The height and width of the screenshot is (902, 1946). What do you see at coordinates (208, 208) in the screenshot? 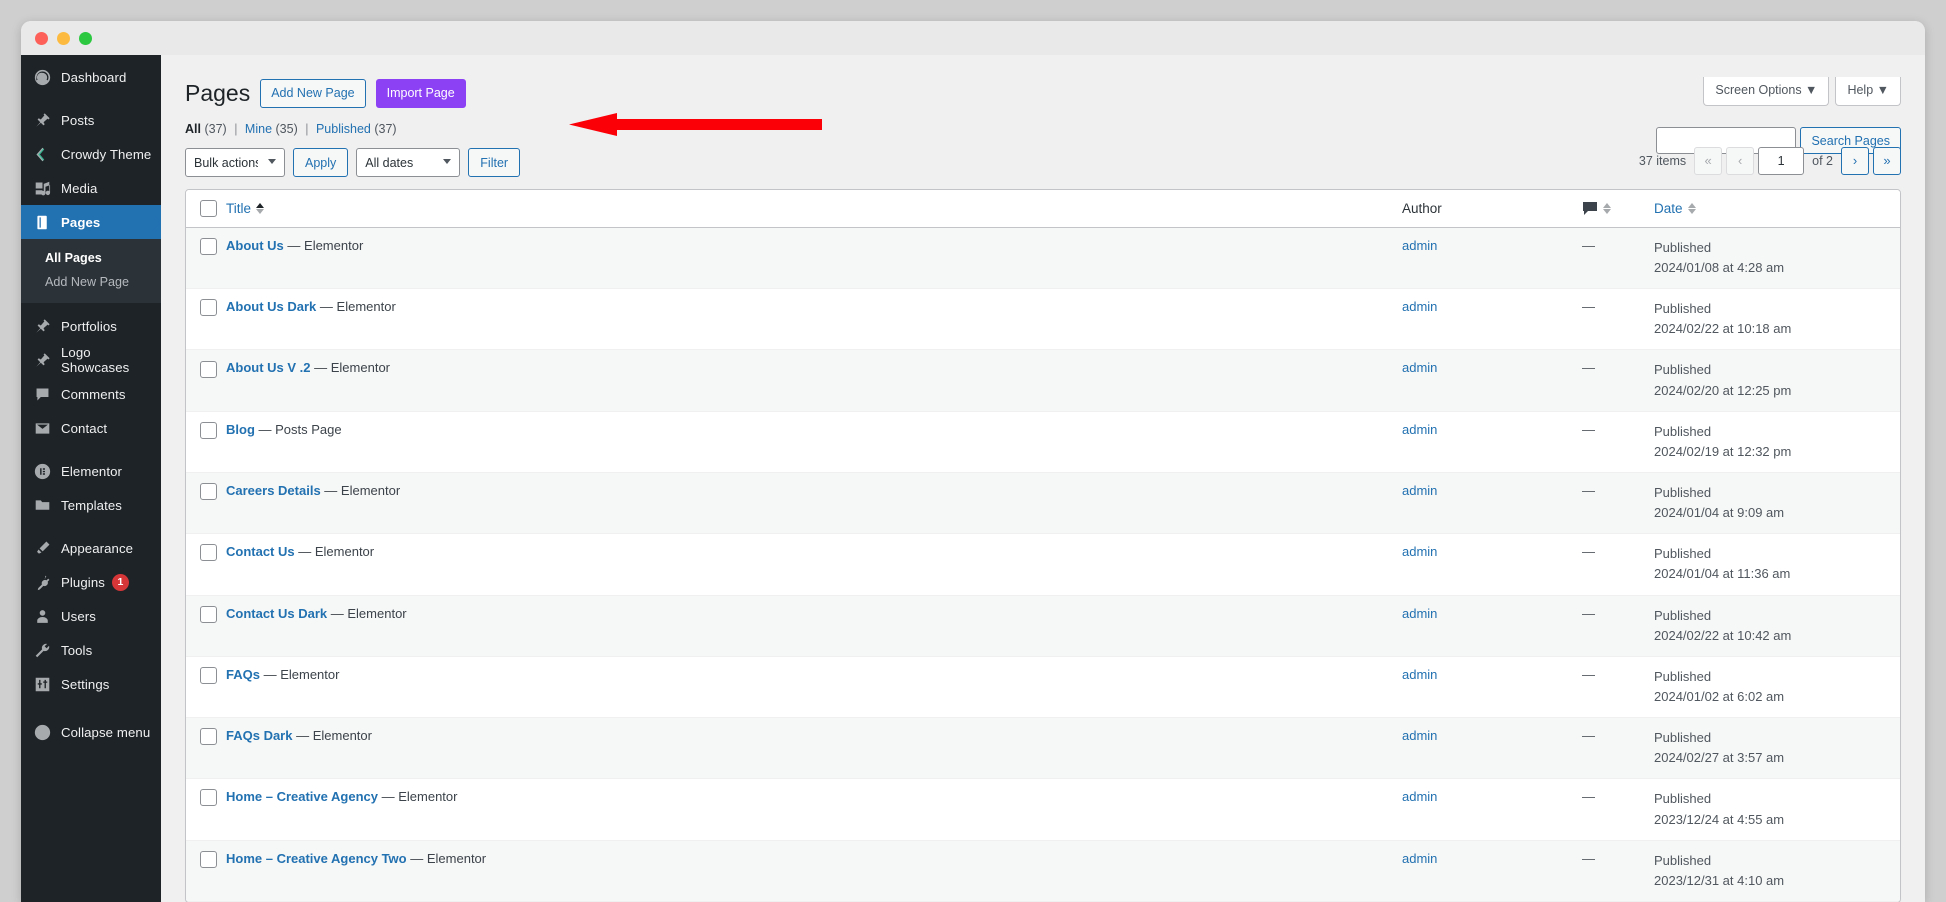
I see `select-all-checkbox` at bounding box center [208, 208].